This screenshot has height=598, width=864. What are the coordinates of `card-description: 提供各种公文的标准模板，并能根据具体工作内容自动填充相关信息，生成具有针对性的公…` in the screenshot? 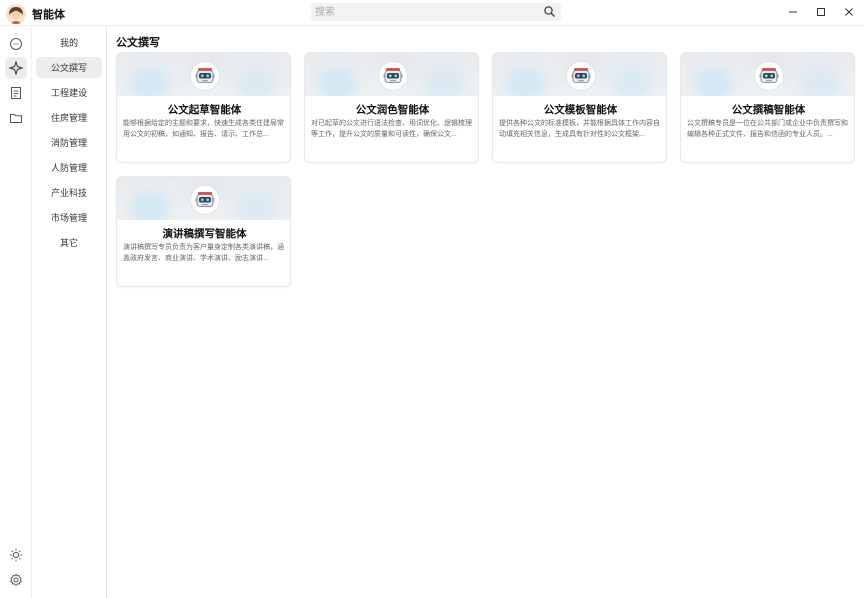 It's located at (579, 129).